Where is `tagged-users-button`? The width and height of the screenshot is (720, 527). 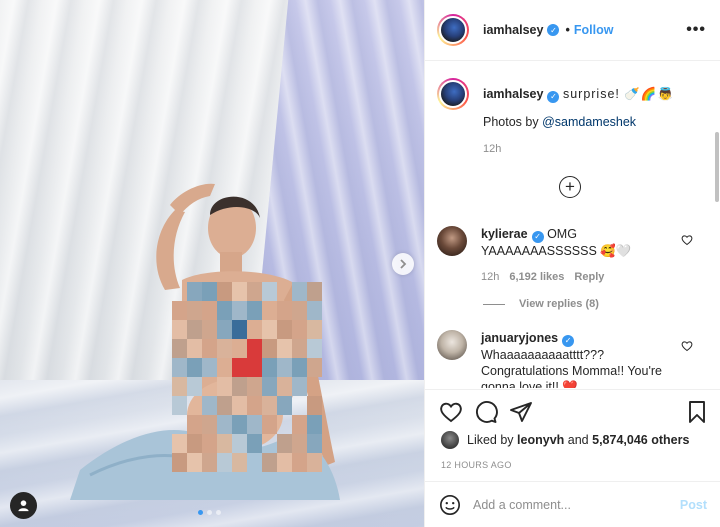 tagged-users-button is located at coordinates (23, 505).